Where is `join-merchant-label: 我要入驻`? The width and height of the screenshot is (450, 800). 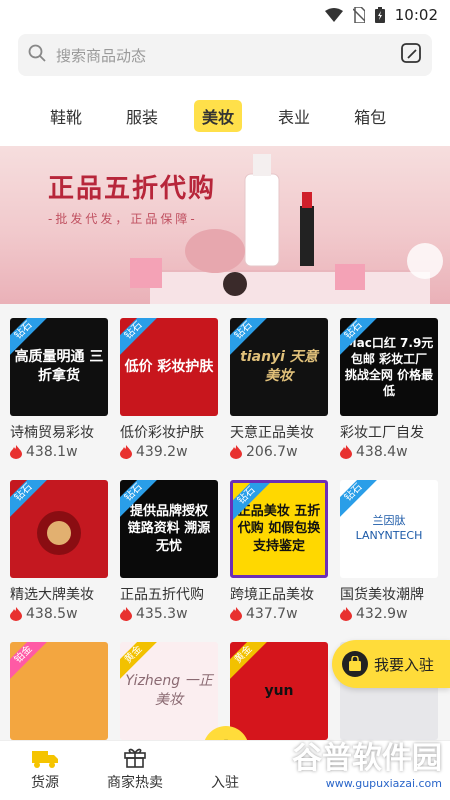
join-merchant-label: 我要入驻 is located at coordinates (404, 664).